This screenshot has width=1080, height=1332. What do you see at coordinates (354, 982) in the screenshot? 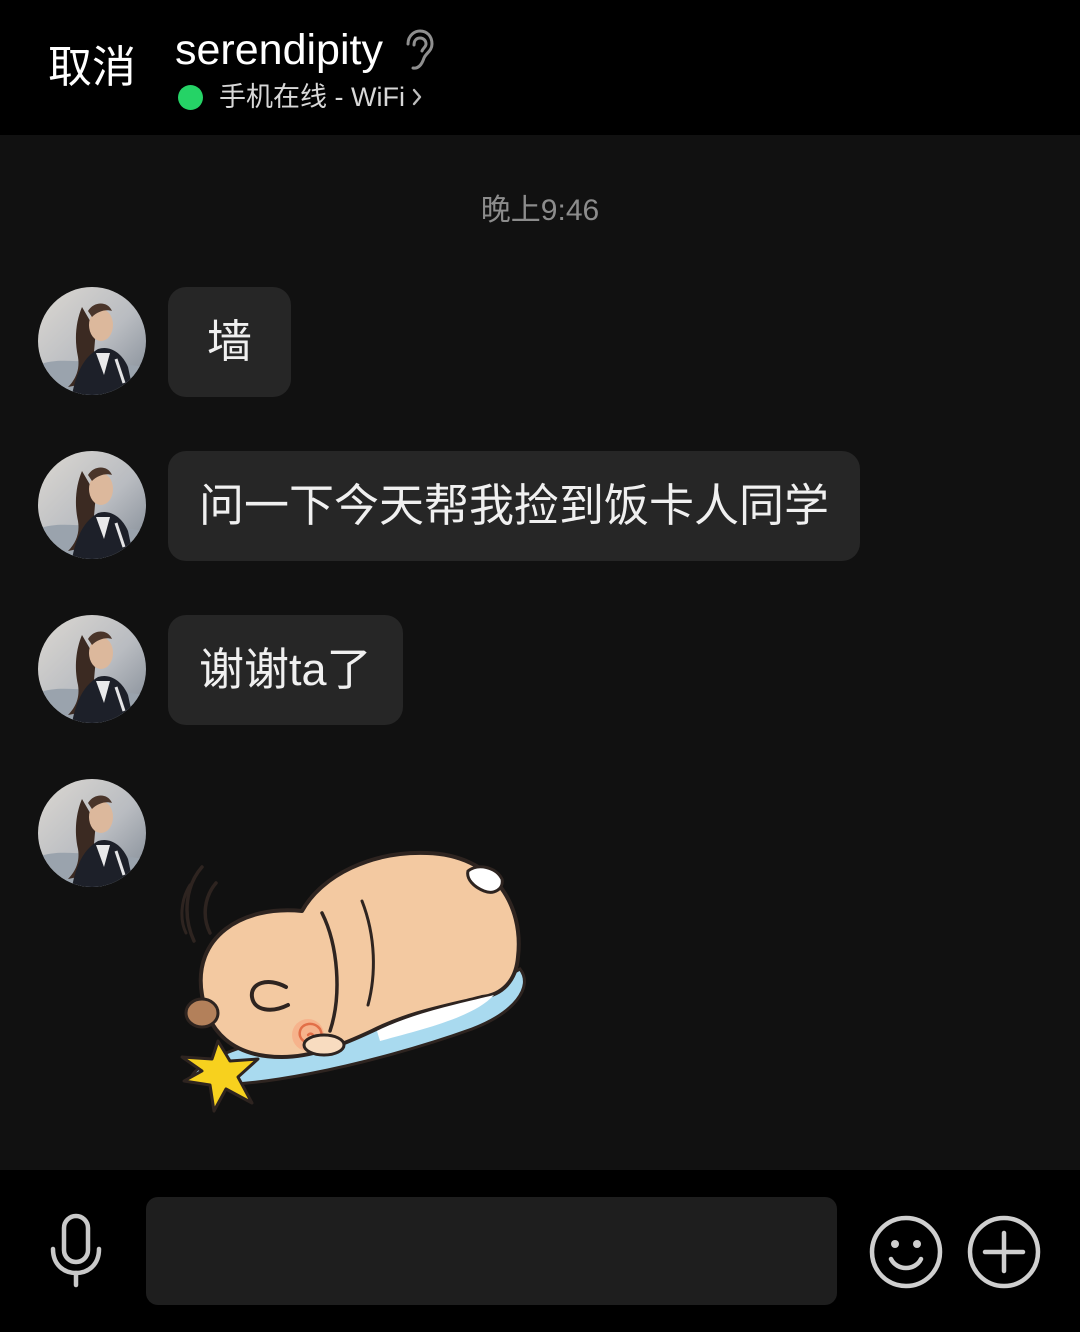
I see `sleeping-hamster-sticker` at bounding box center [354, 982].